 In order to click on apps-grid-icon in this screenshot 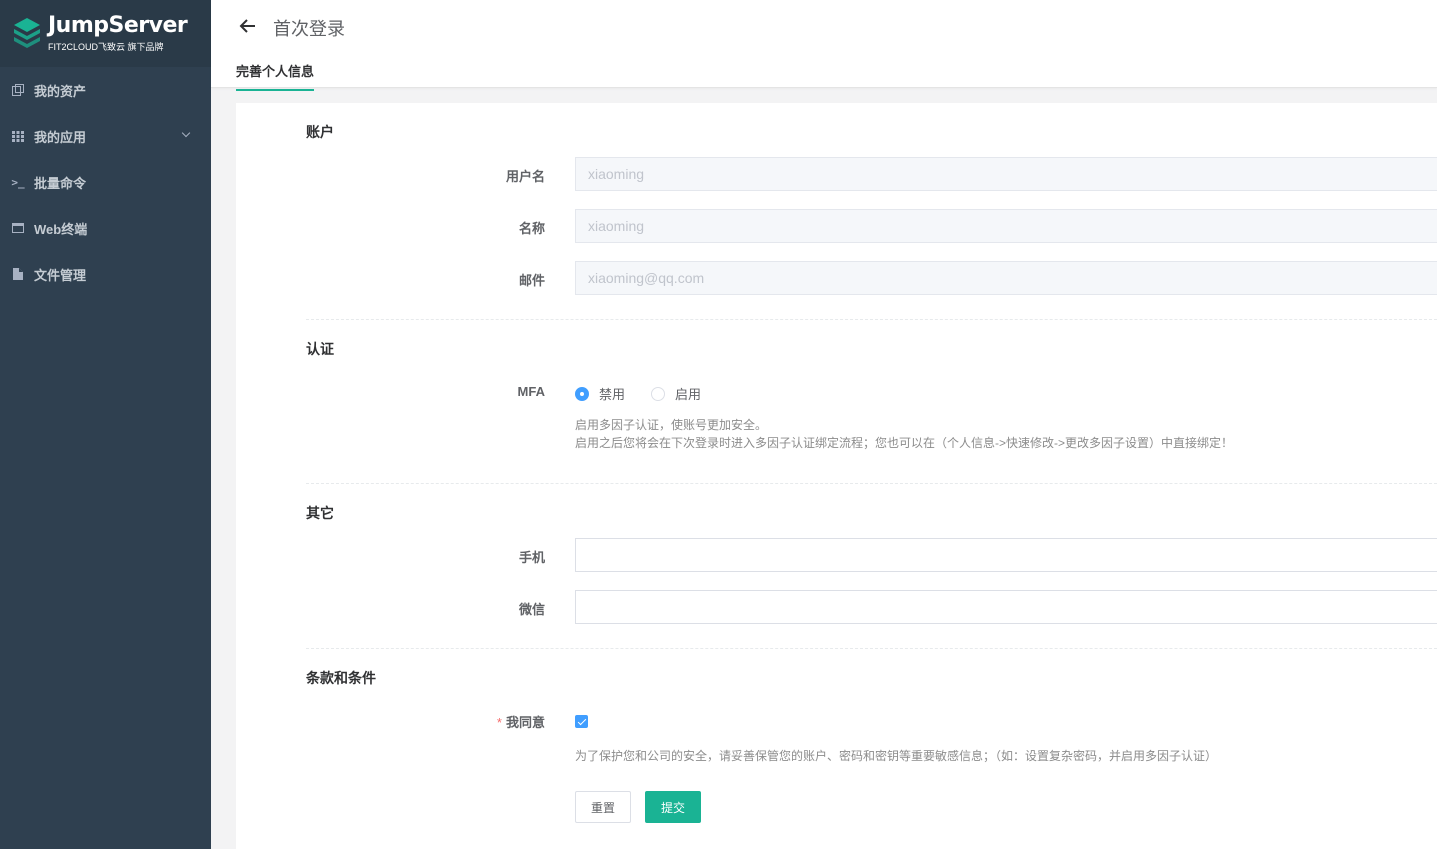, I will do `click(18, 136)`.